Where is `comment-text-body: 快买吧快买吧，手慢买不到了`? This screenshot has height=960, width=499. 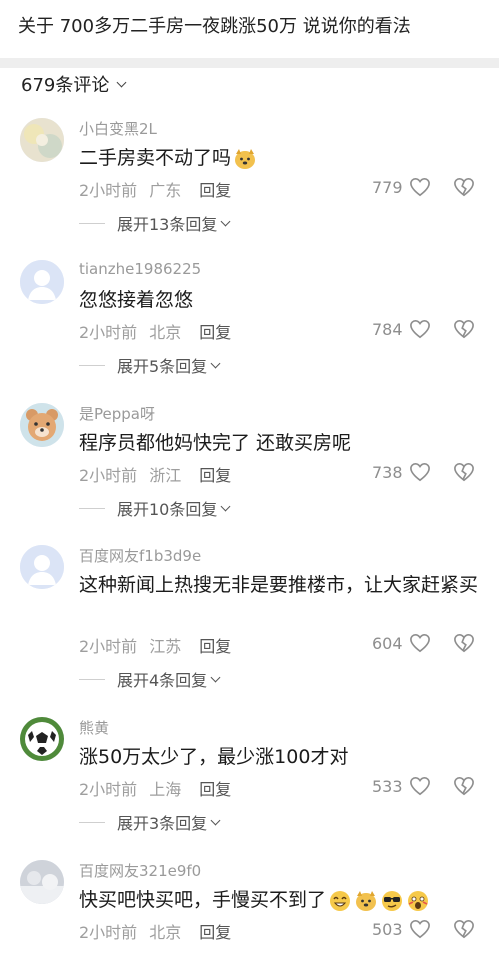
comment-text-body: 快买吧快买吧，手慢买不到了 is located at coordinates (203, 900).